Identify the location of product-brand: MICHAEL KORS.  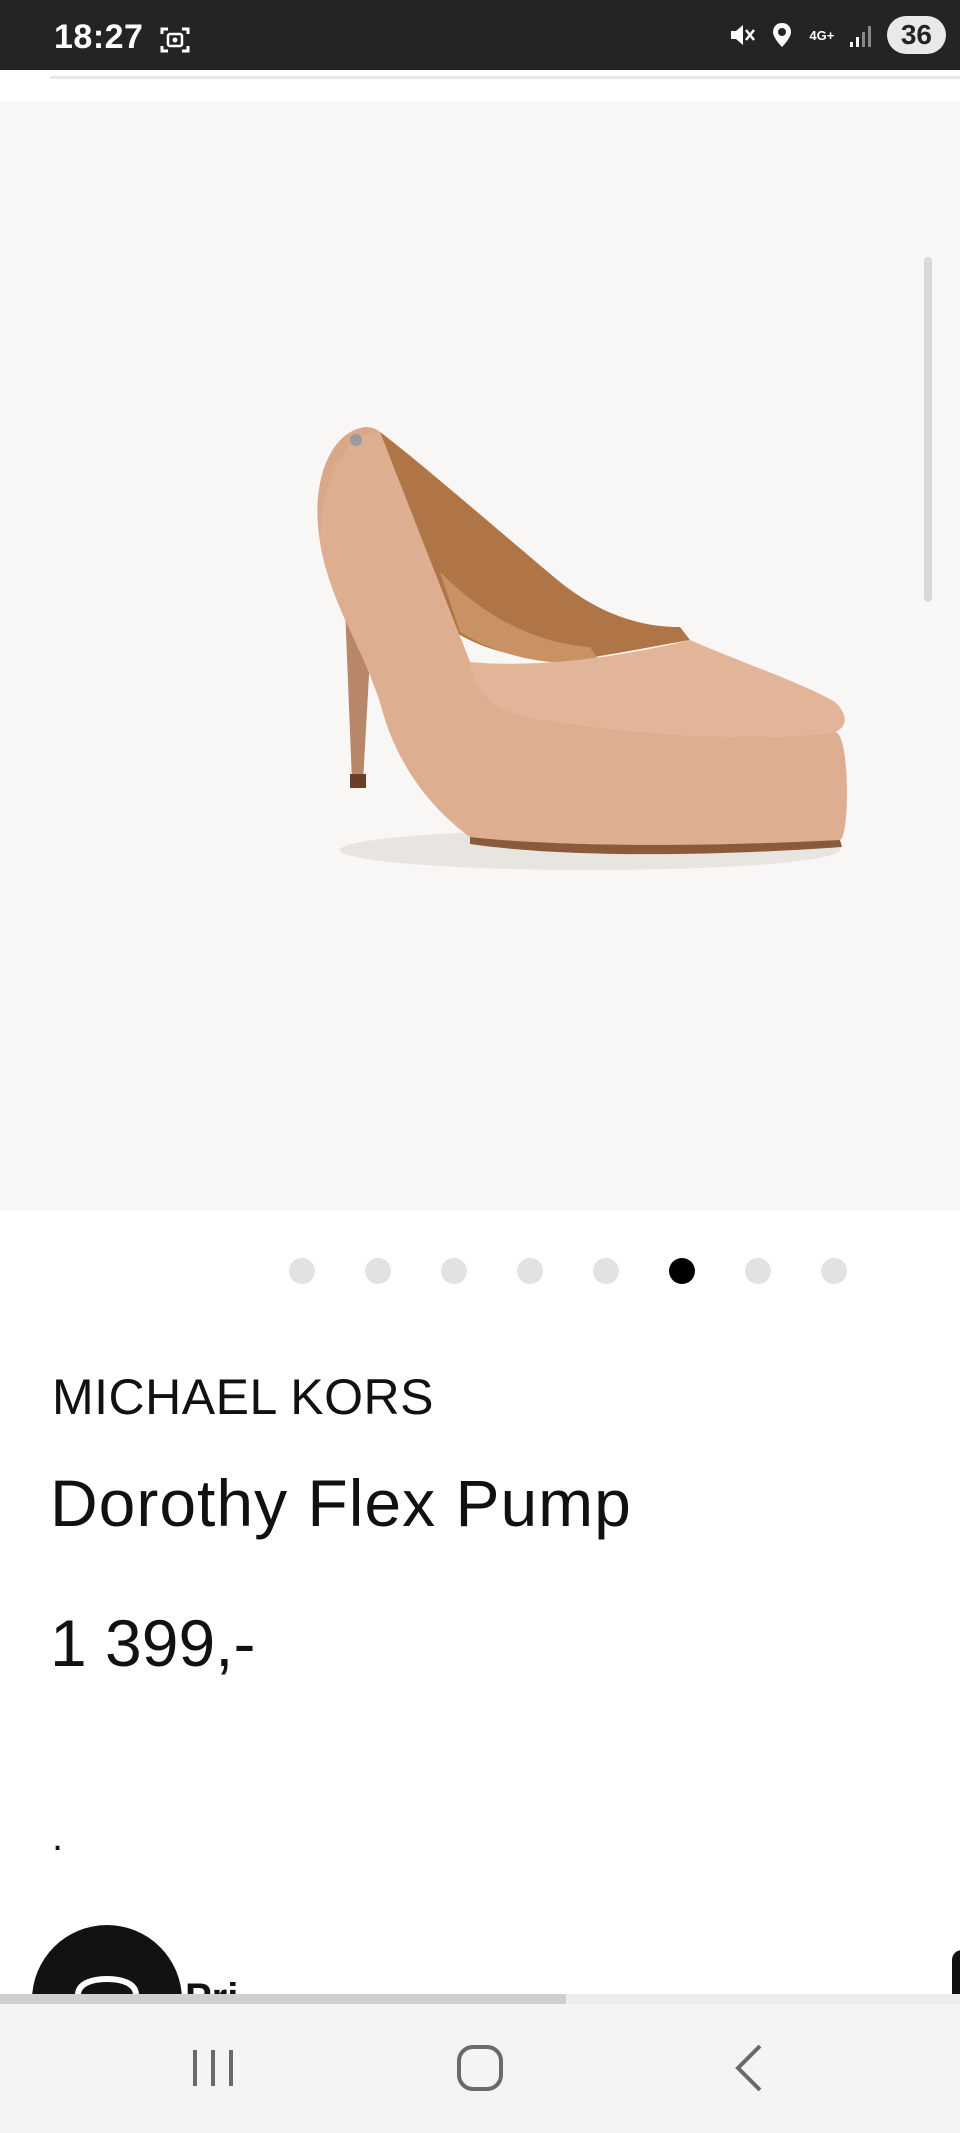
(243, 1397).